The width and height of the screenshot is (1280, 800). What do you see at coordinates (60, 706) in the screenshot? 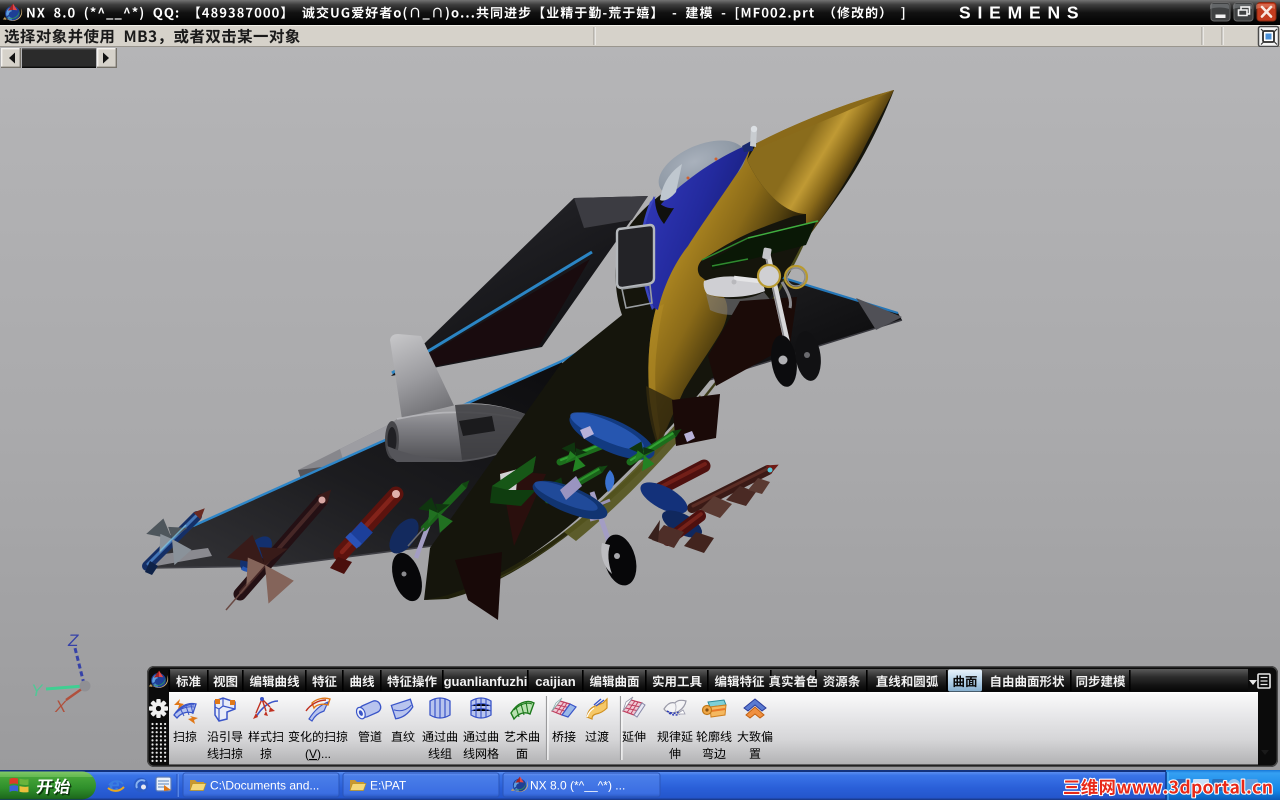
I see `svg-text: X` at bounding box center [60, 706].